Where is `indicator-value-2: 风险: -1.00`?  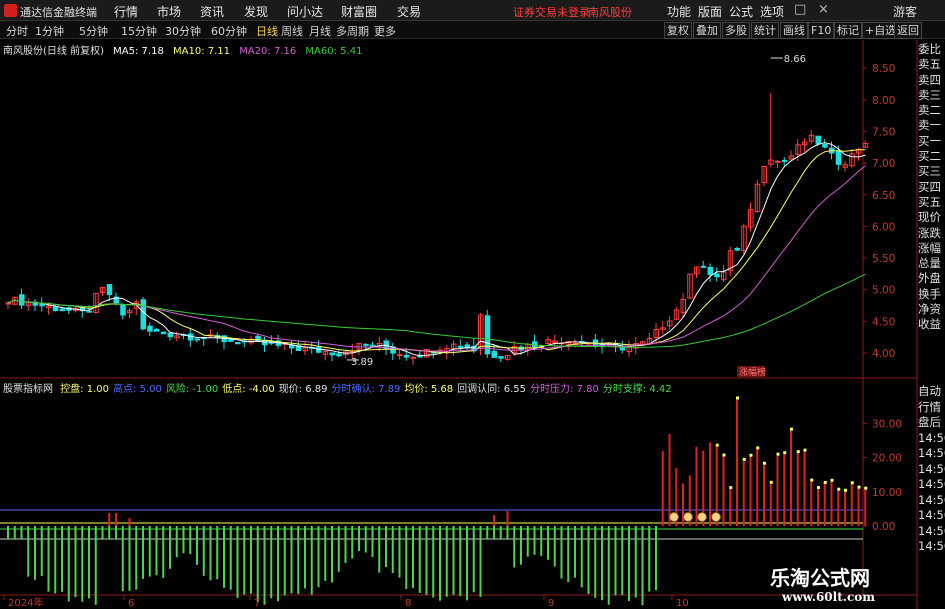 indicator-value-2: 风险: -1.00 is located at coordinates (192, 389).